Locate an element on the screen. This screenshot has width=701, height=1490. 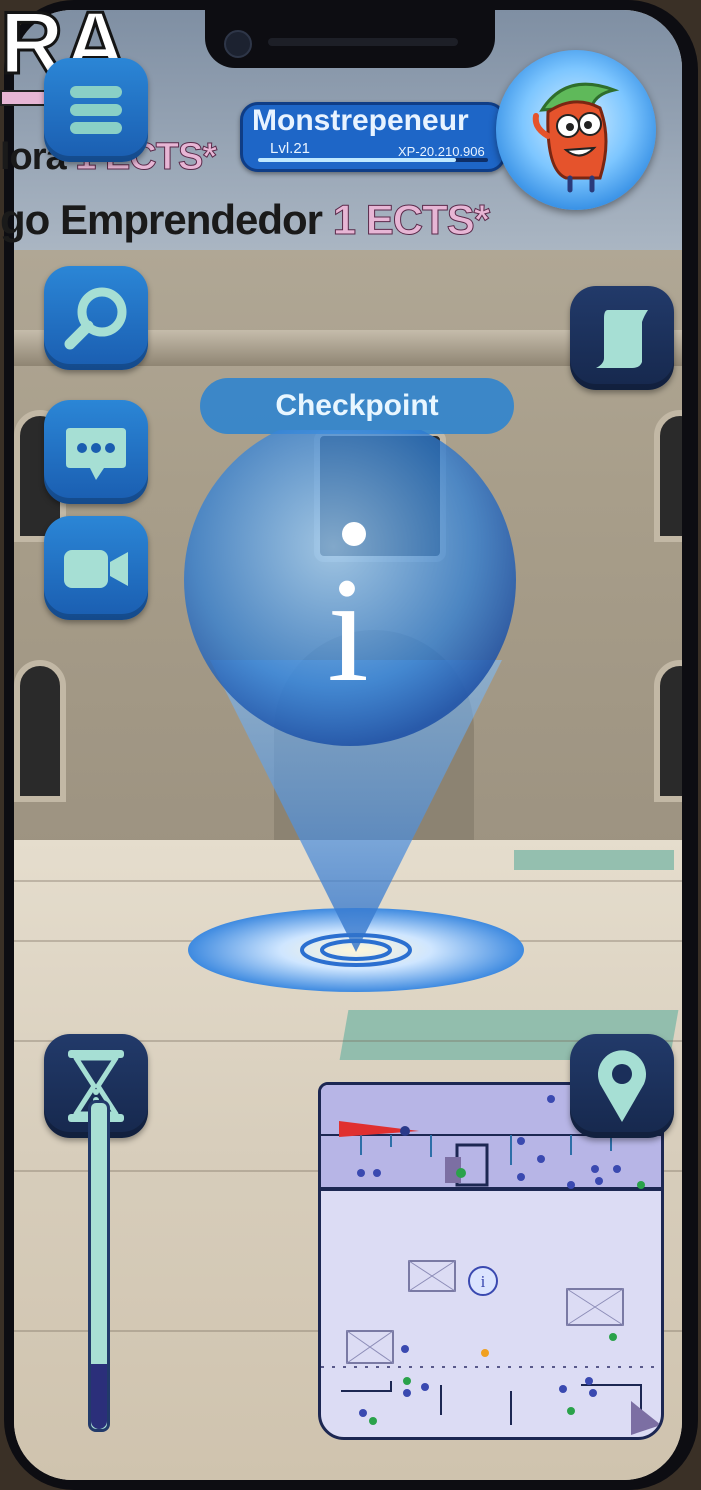
location-button is located at coordinates (622, 1086).